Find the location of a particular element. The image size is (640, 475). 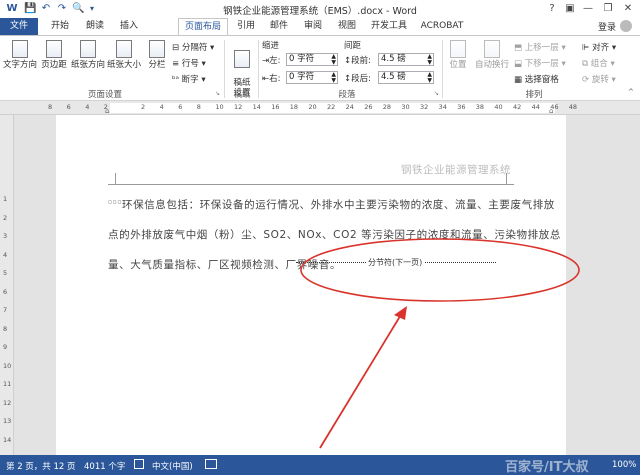

tab-acrobat: ACROBAT is located at coordinates (442, 26).